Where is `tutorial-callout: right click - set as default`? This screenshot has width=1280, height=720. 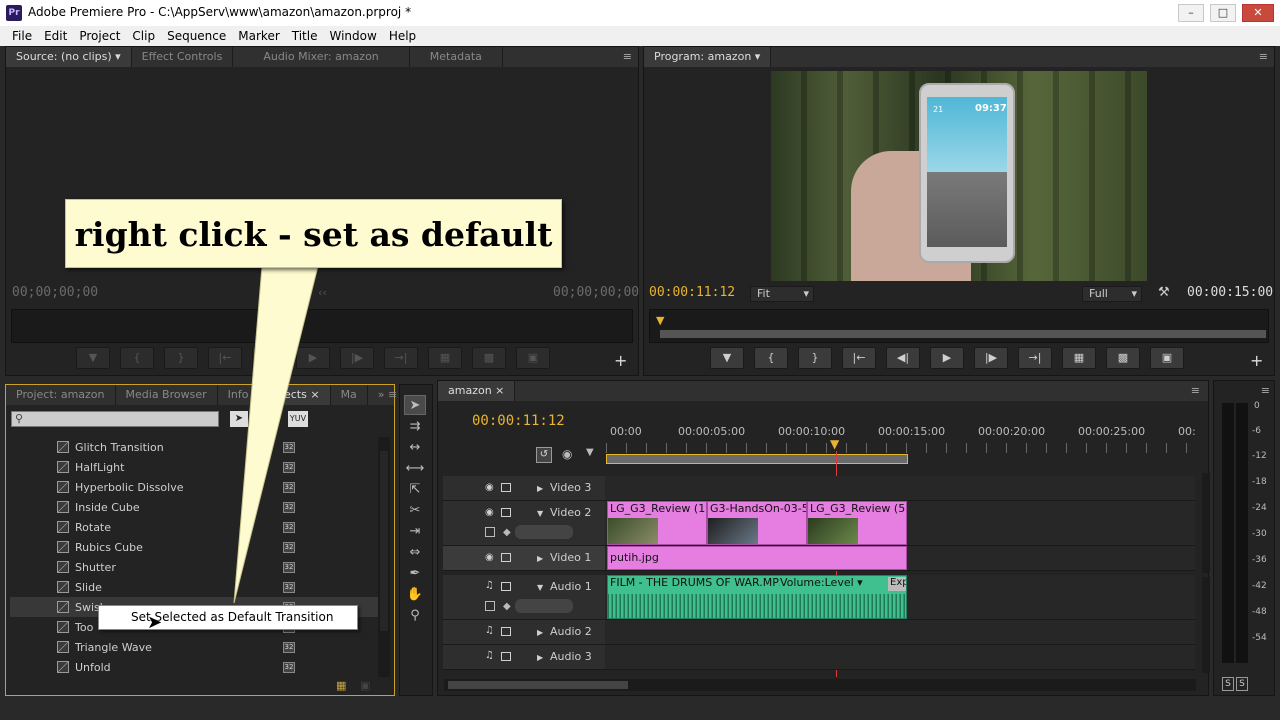
tutorial-callout: right click - set as default is located at coordinates (313, 233).